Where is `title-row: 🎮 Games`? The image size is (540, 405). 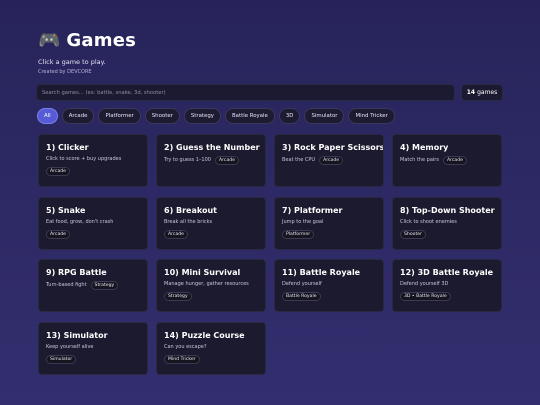 title-row: 🎮 Games is located at coordinates (87, 41).